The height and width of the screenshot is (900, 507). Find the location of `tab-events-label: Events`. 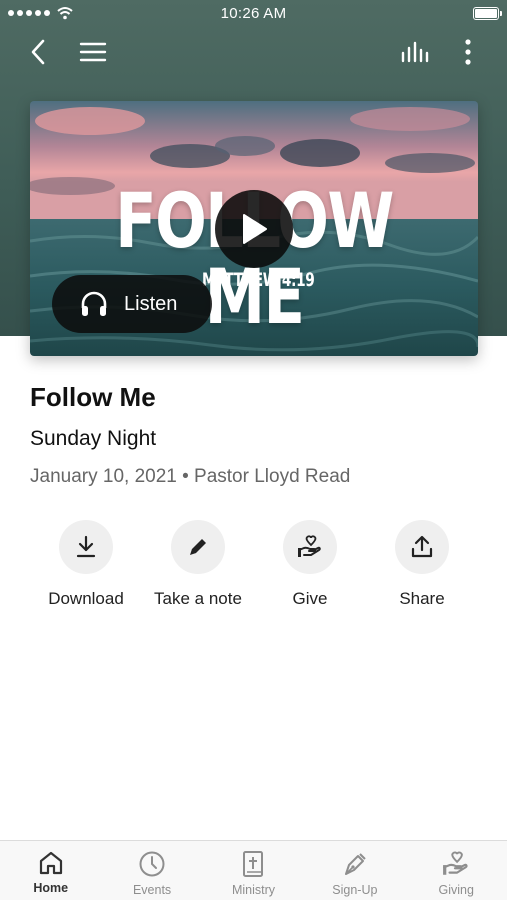

tab-events-label: Events is located at coordinates (152, 890).